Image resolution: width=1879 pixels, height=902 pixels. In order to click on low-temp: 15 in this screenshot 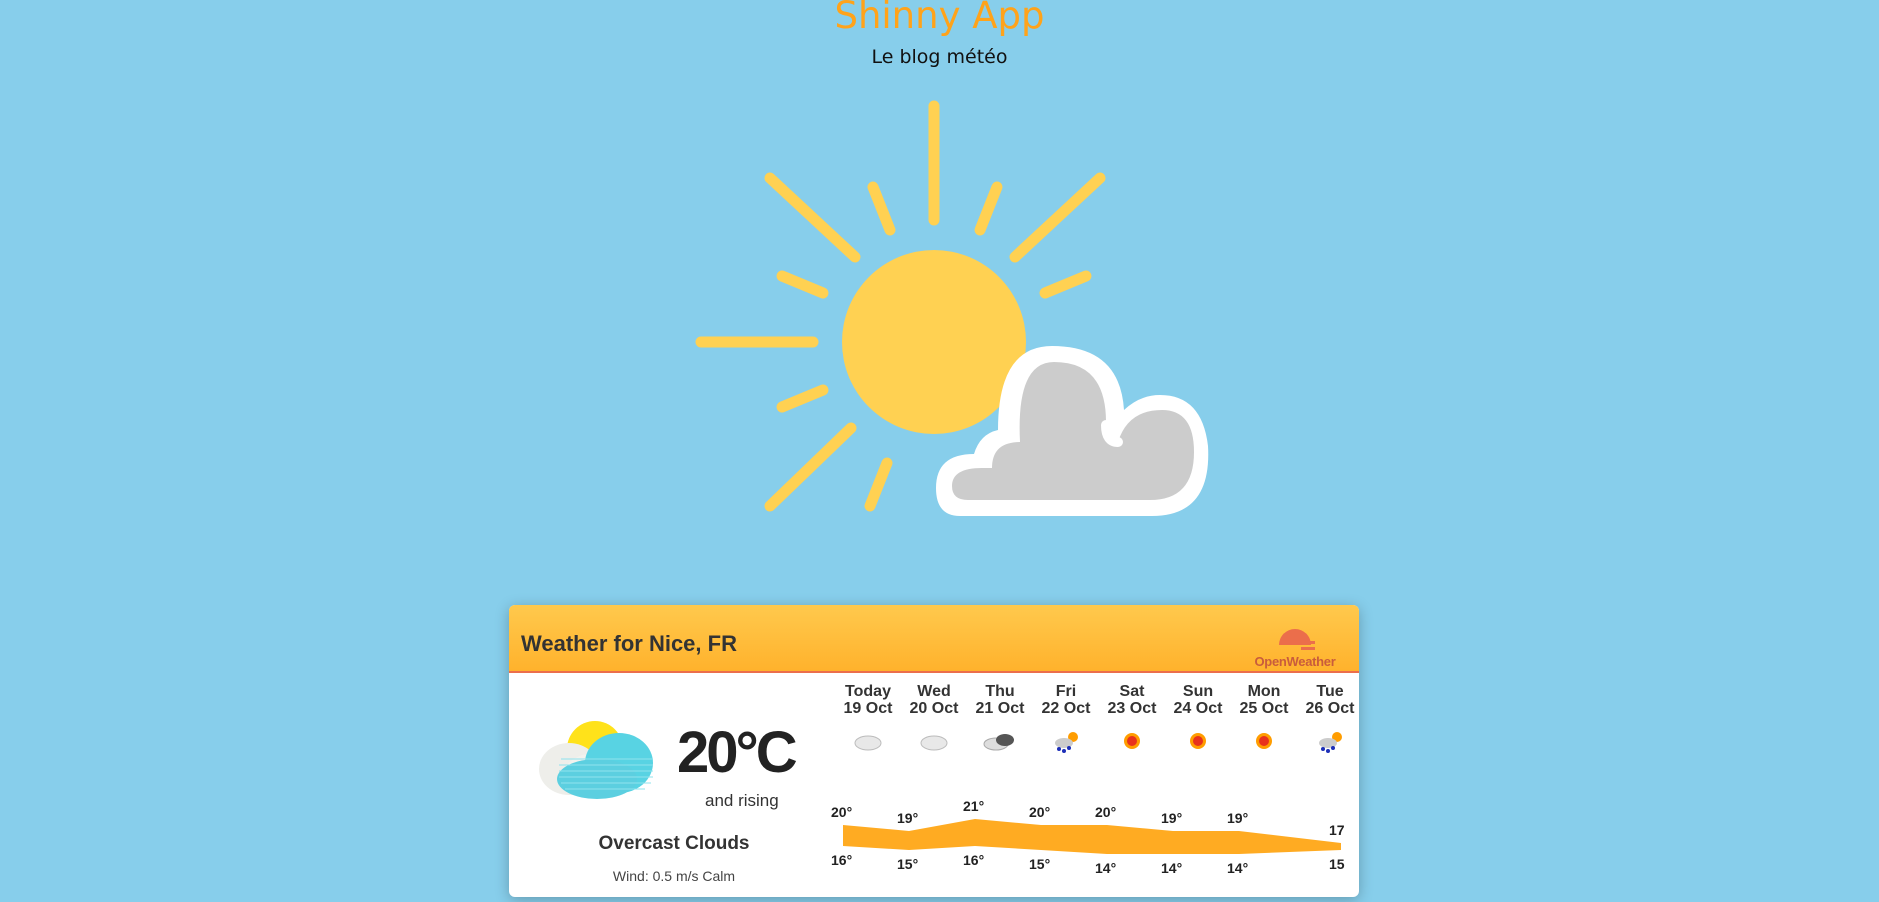, I will do `click(1337, 864)`.